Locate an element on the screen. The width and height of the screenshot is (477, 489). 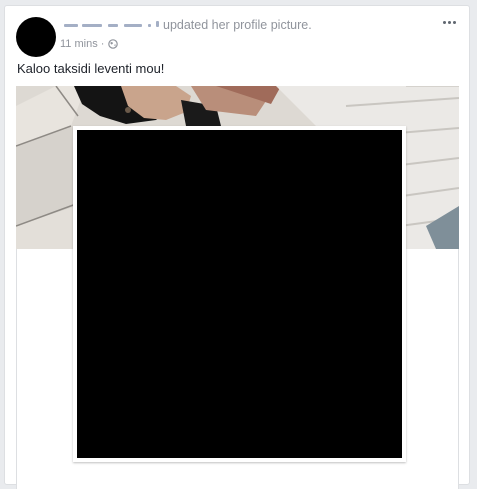
post-meta: 11 mins · is located at coordinates (89, 44).